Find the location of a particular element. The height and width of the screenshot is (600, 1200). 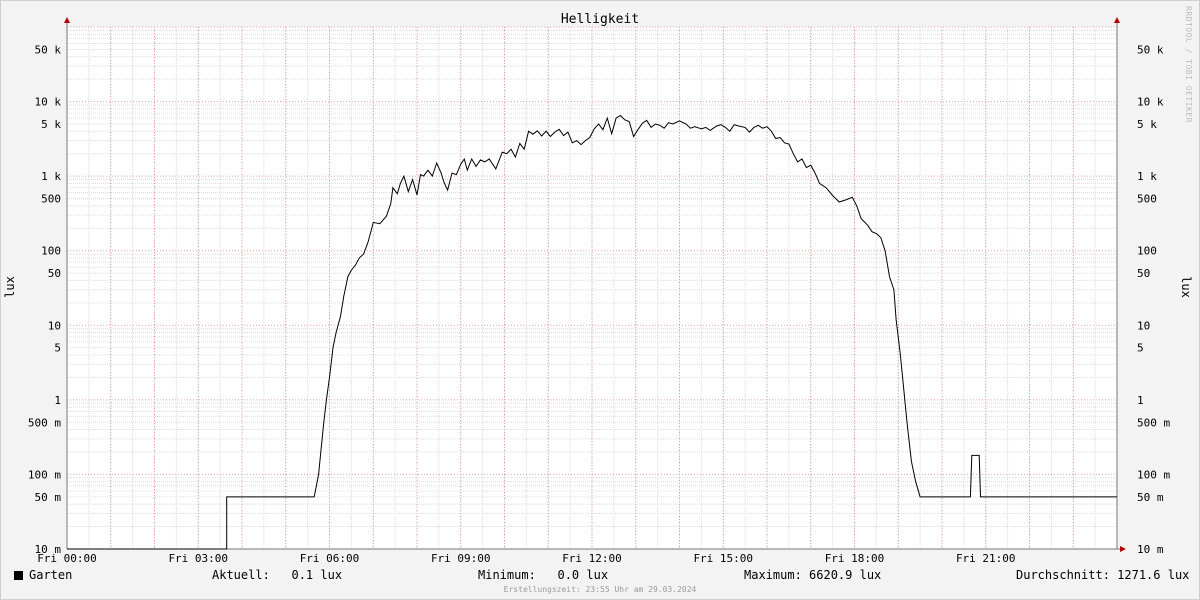

y-axis-arrow-right is located at coordinates (1117, 20).